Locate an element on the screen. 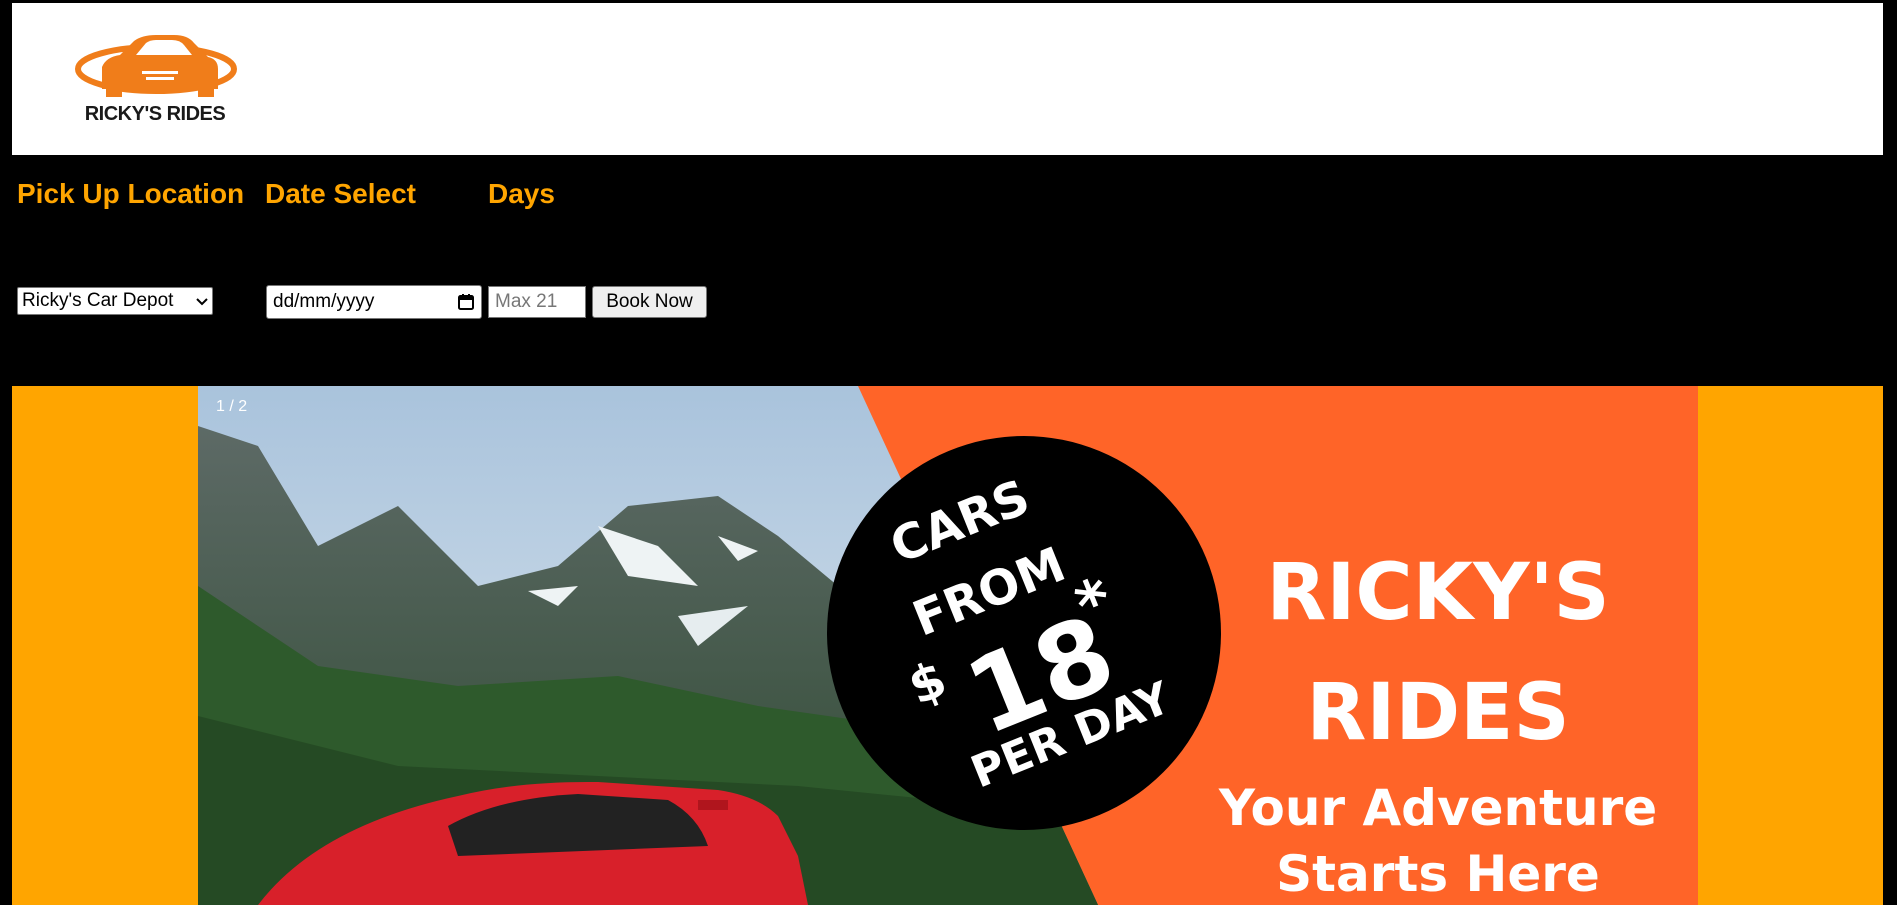  hero-title-line2: RIDES is located at coordinates (1438, 713).